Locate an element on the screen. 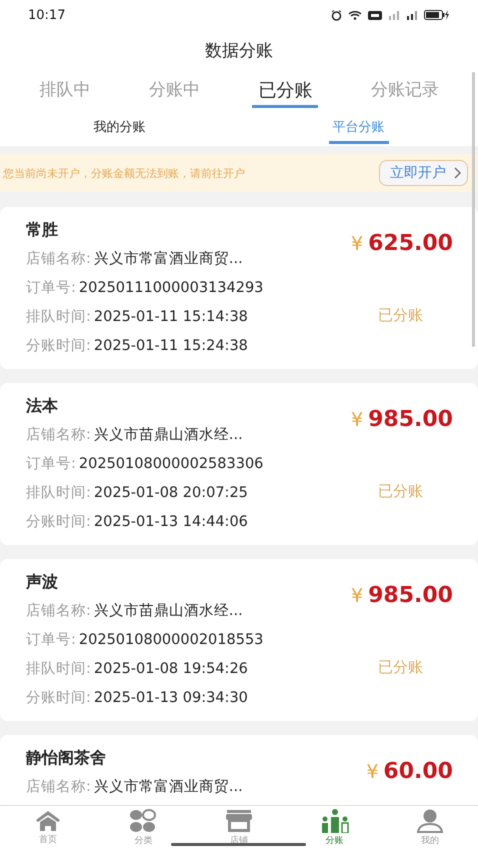  tab: 分账中 is located at coordinates (174, 89).